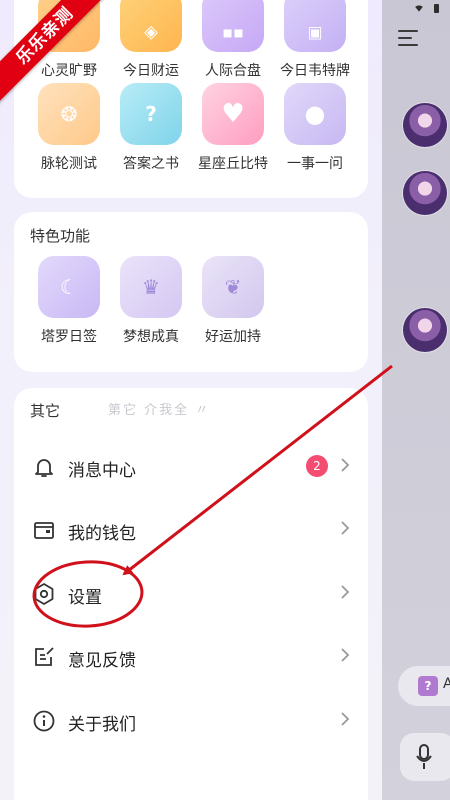 This screenshot has height=800, width=450. Describe the element at coordinates (151, 26) in the screenshot. I see `coin-icon: ◈` at that location.